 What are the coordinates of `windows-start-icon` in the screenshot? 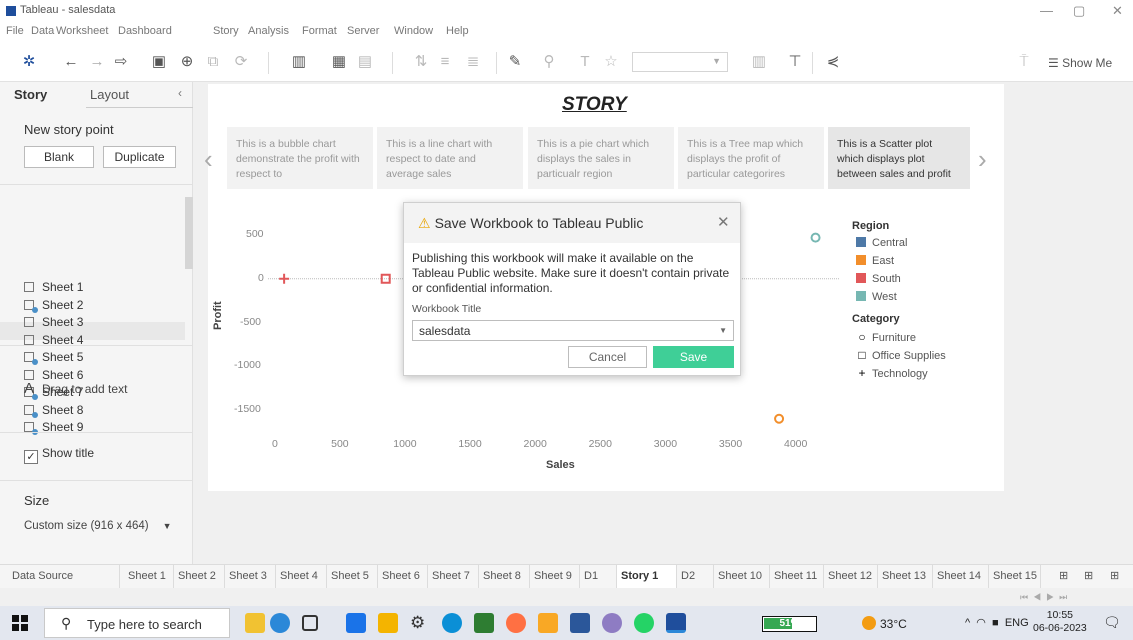 It's located at (20, 623).